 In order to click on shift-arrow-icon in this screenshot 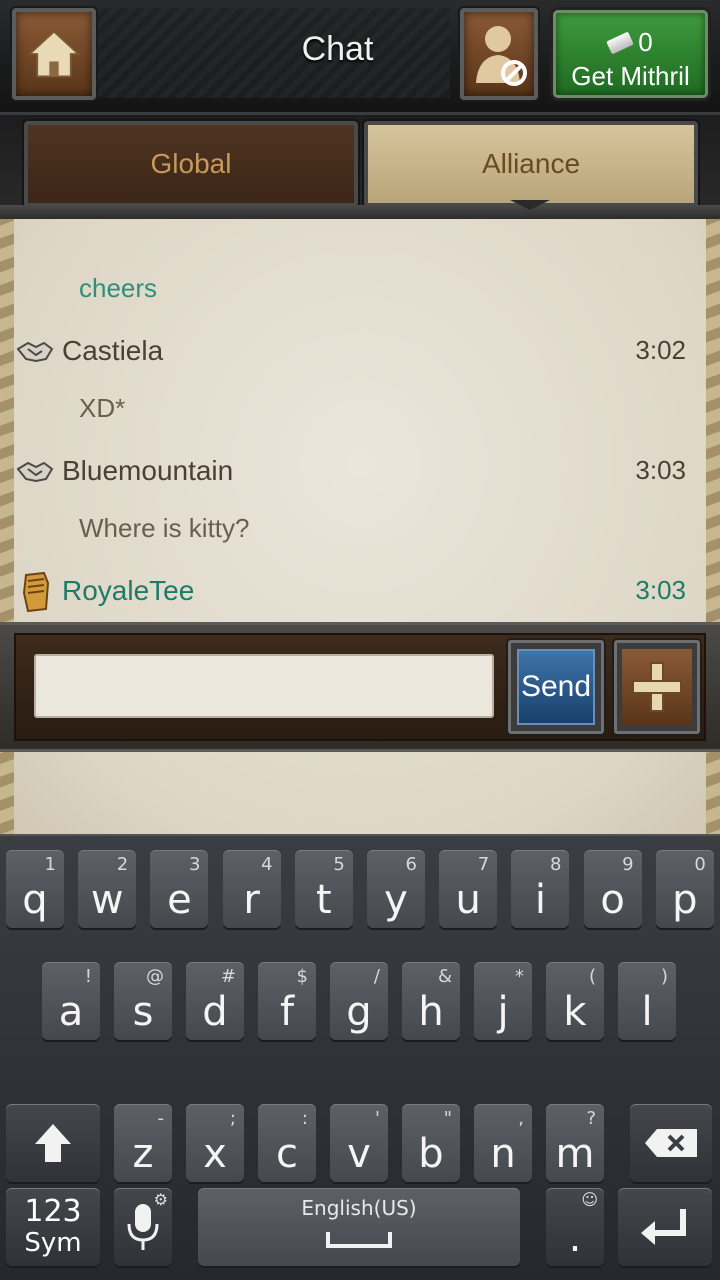, I will do `click(53, 1143)`.